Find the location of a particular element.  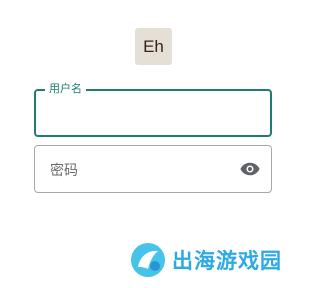

eye-icon is located at coordinates (250, 169).